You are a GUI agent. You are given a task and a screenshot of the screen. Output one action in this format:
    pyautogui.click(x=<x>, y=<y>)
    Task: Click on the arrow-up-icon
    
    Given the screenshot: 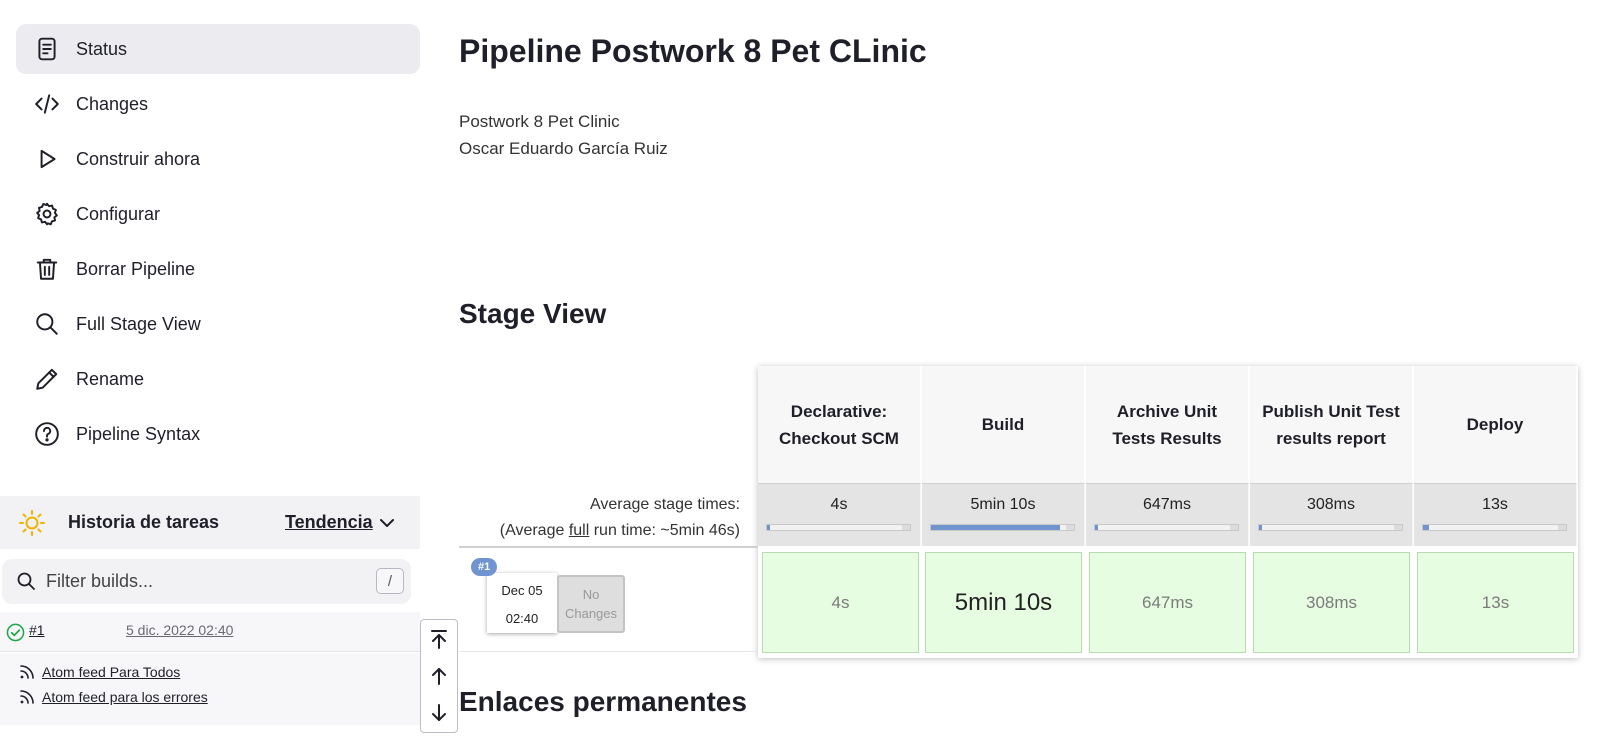 What is the action you would take?
    pyautogui.click(x=439, y=676)
    